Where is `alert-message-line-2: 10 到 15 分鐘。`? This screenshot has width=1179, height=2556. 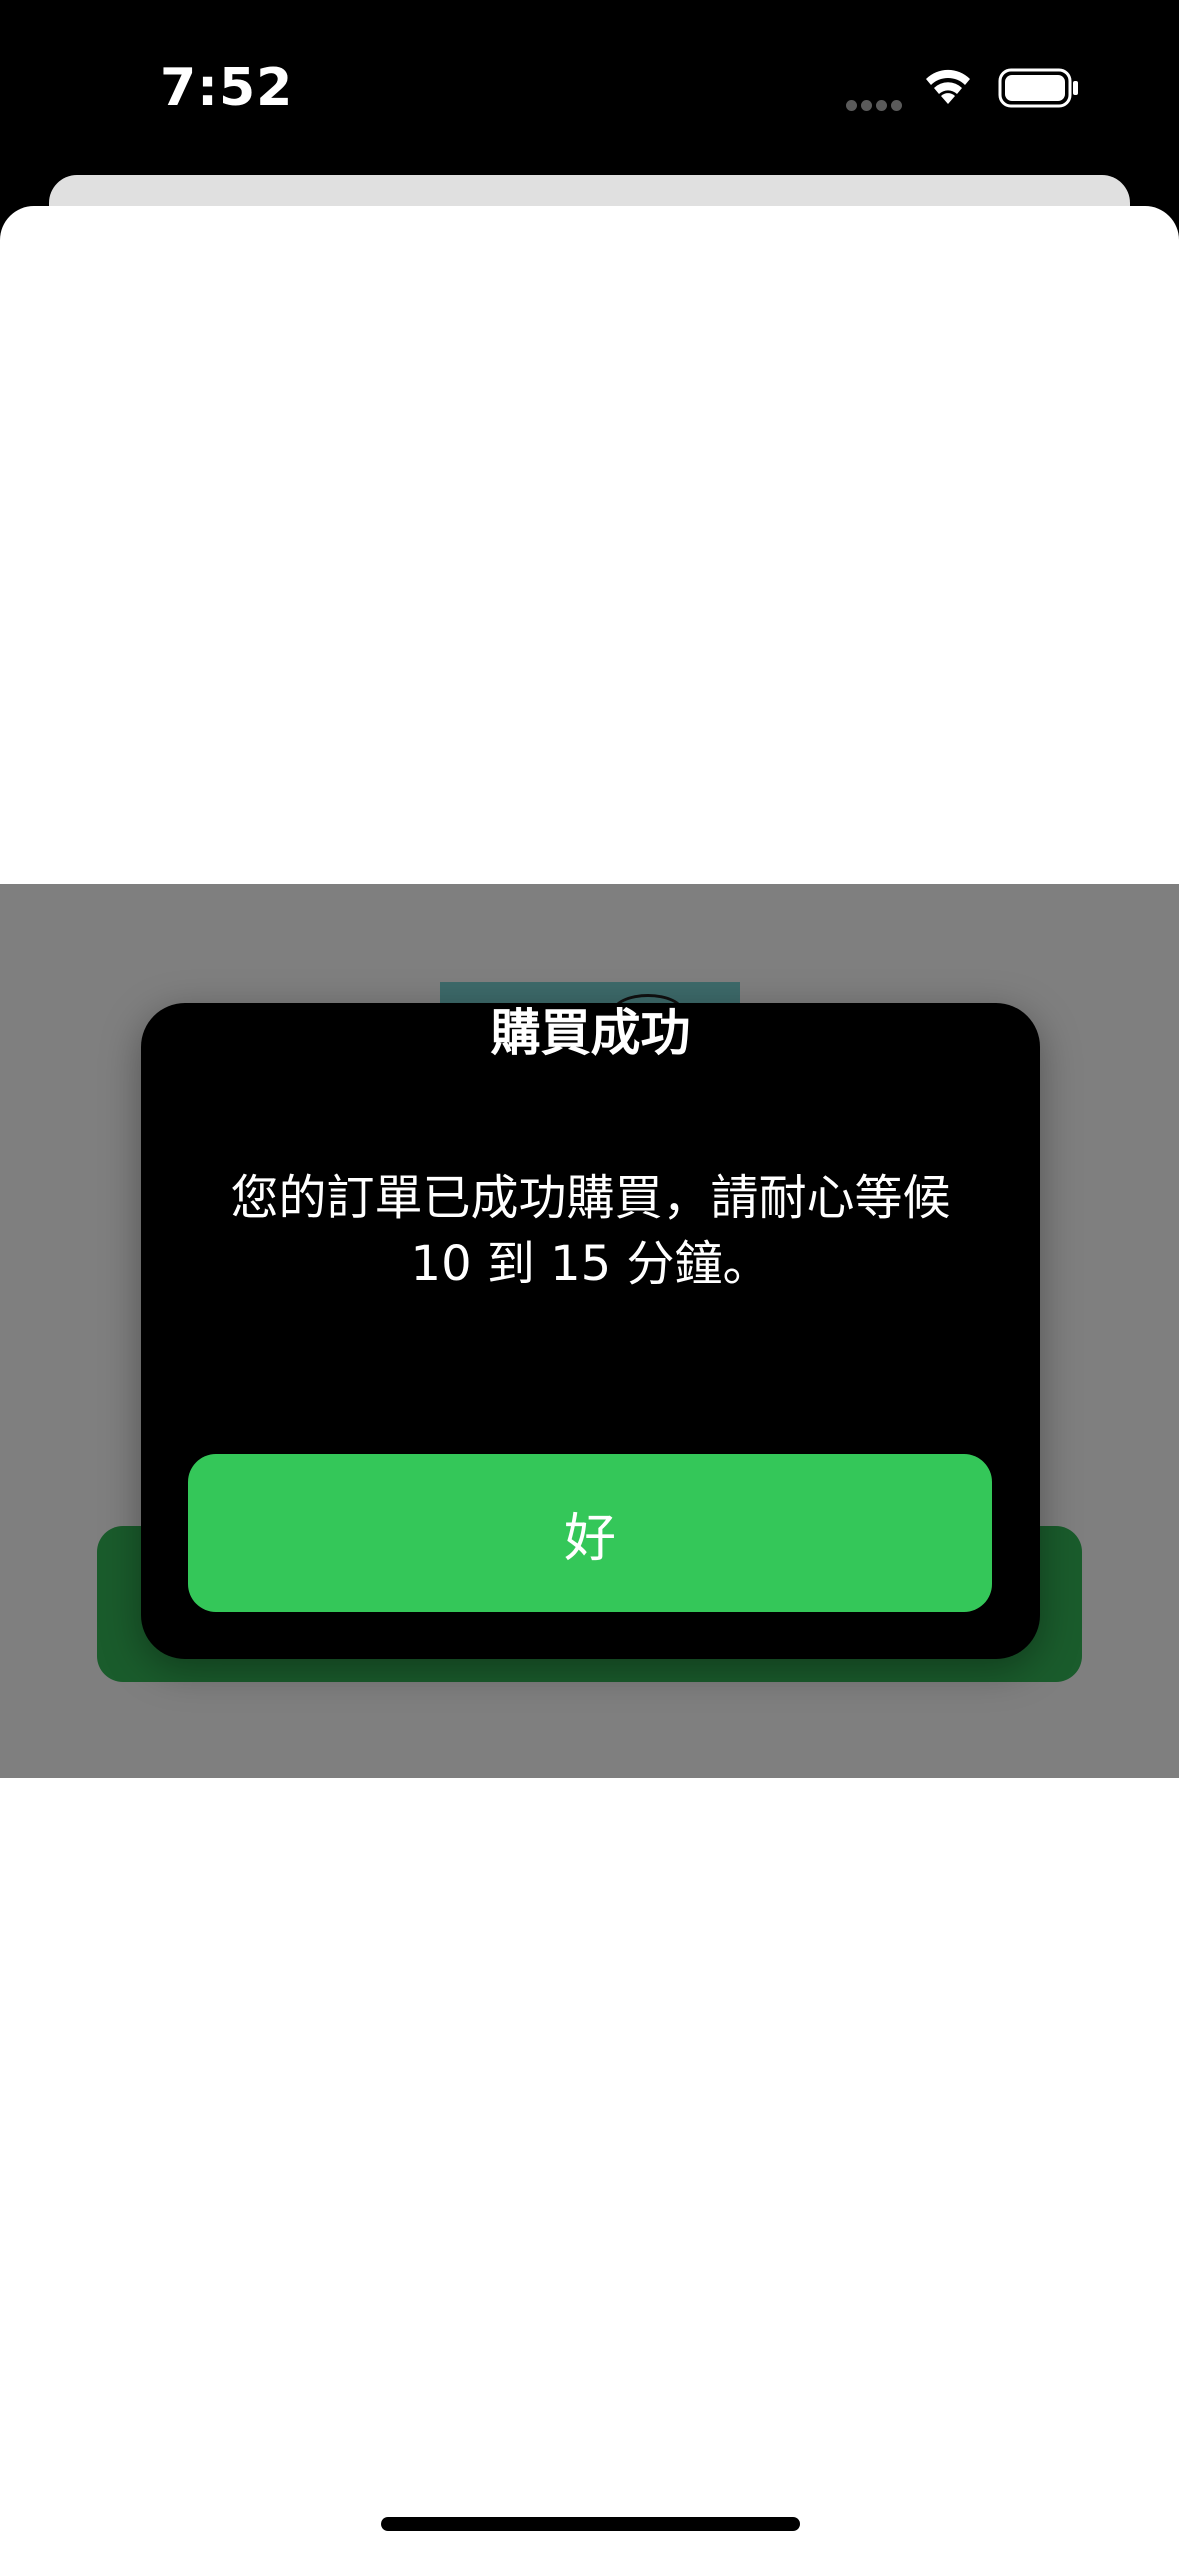
alert-message-line-2: 10 到 15 分鐘。 is located at coordinates (590, 1264).